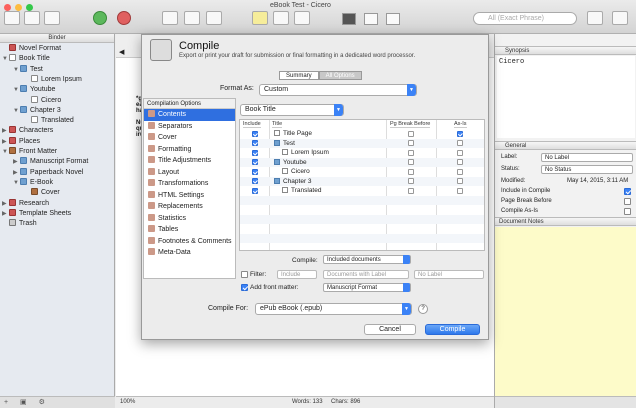 This screenshot has width=636, height=408. Describe the element at coordinates (32, 18) in the screenshot. I see `collections-icon` at that location.